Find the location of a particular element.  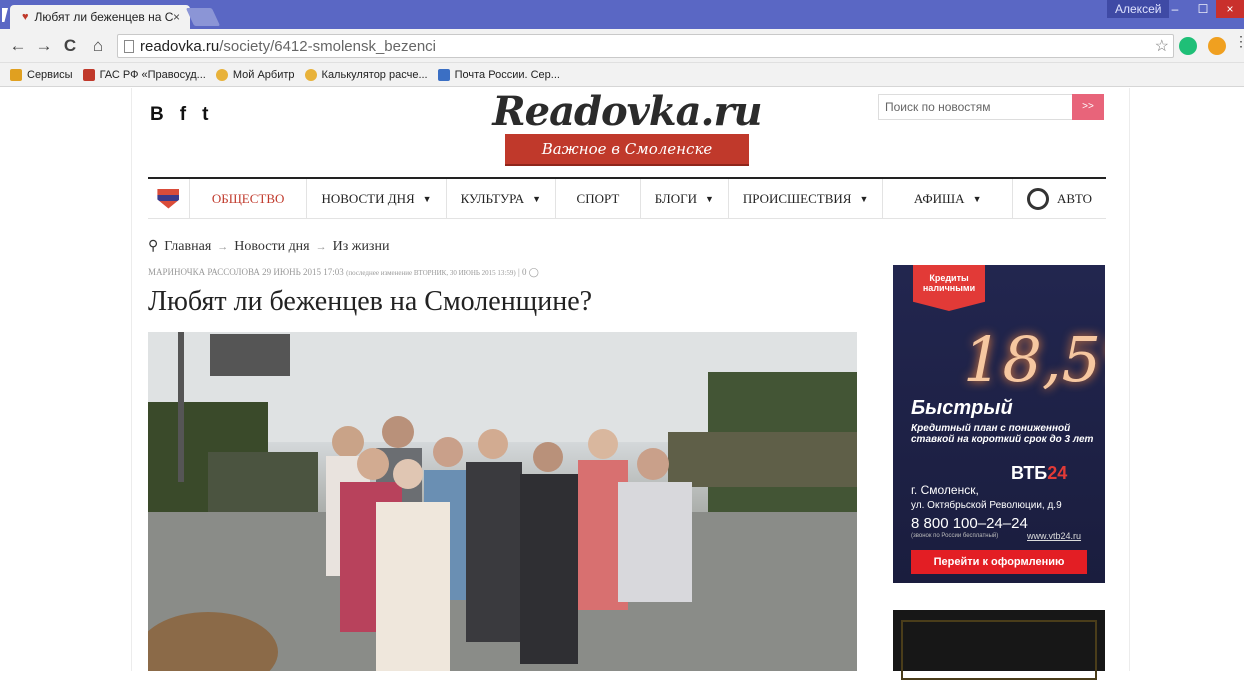

home-icon: ⌂ is located at coordinates (98, 46).